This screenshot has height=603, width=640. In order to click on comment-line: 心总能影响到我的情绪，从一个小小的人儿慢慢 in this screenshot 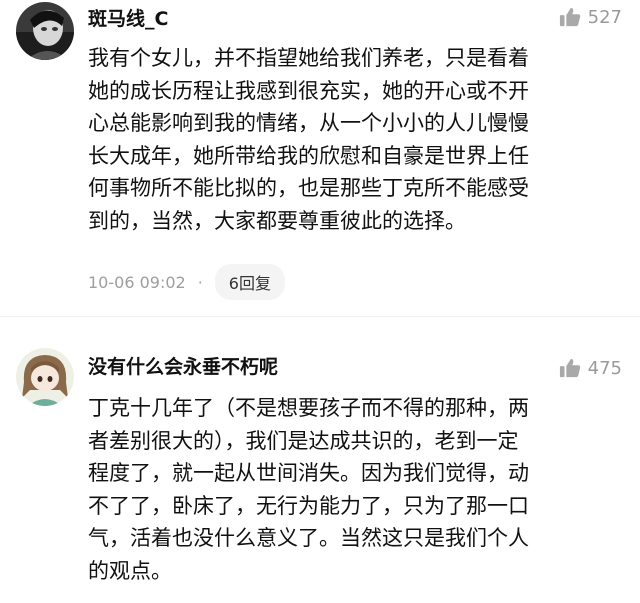, I will do `click(308, 123)`.